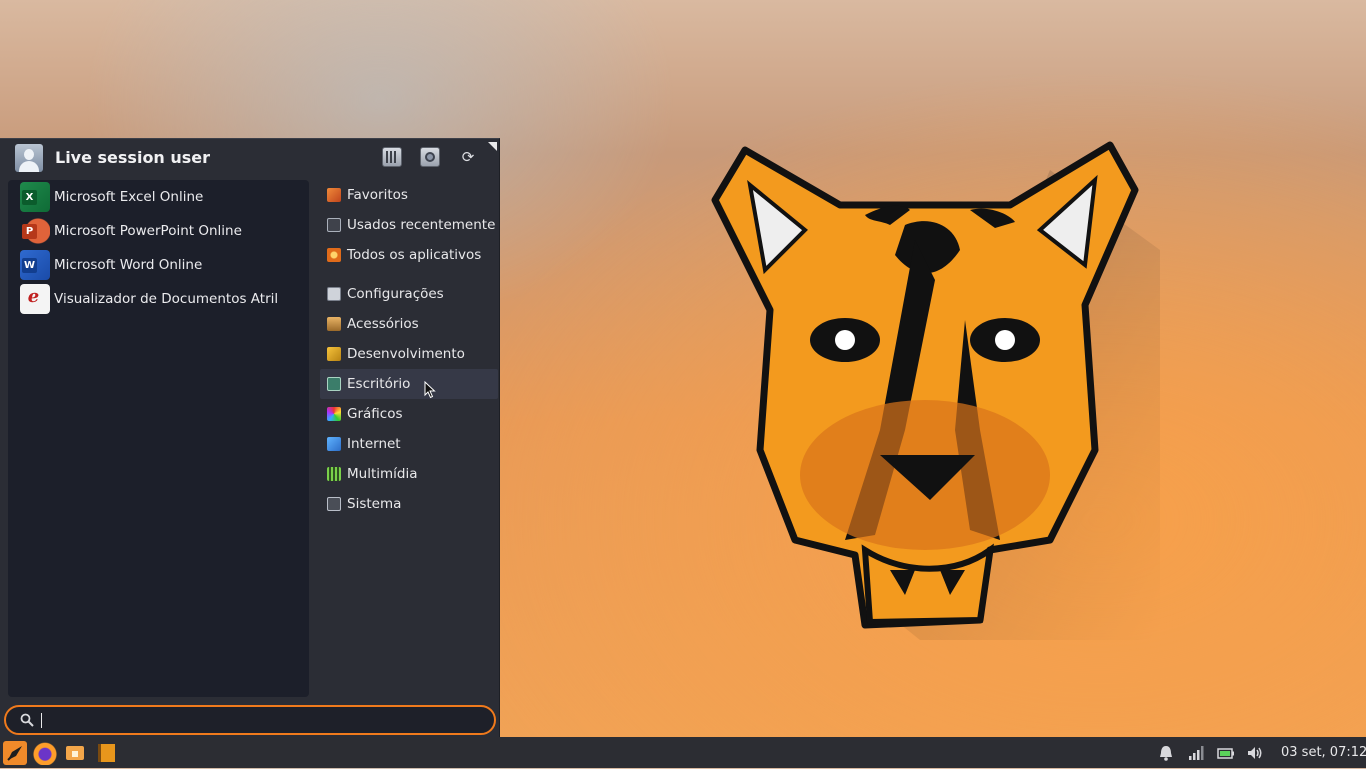 Image resolution: width=1366 pixels, height=769 pixels. I want to click on network-signal-icon, so click(1197, 753).